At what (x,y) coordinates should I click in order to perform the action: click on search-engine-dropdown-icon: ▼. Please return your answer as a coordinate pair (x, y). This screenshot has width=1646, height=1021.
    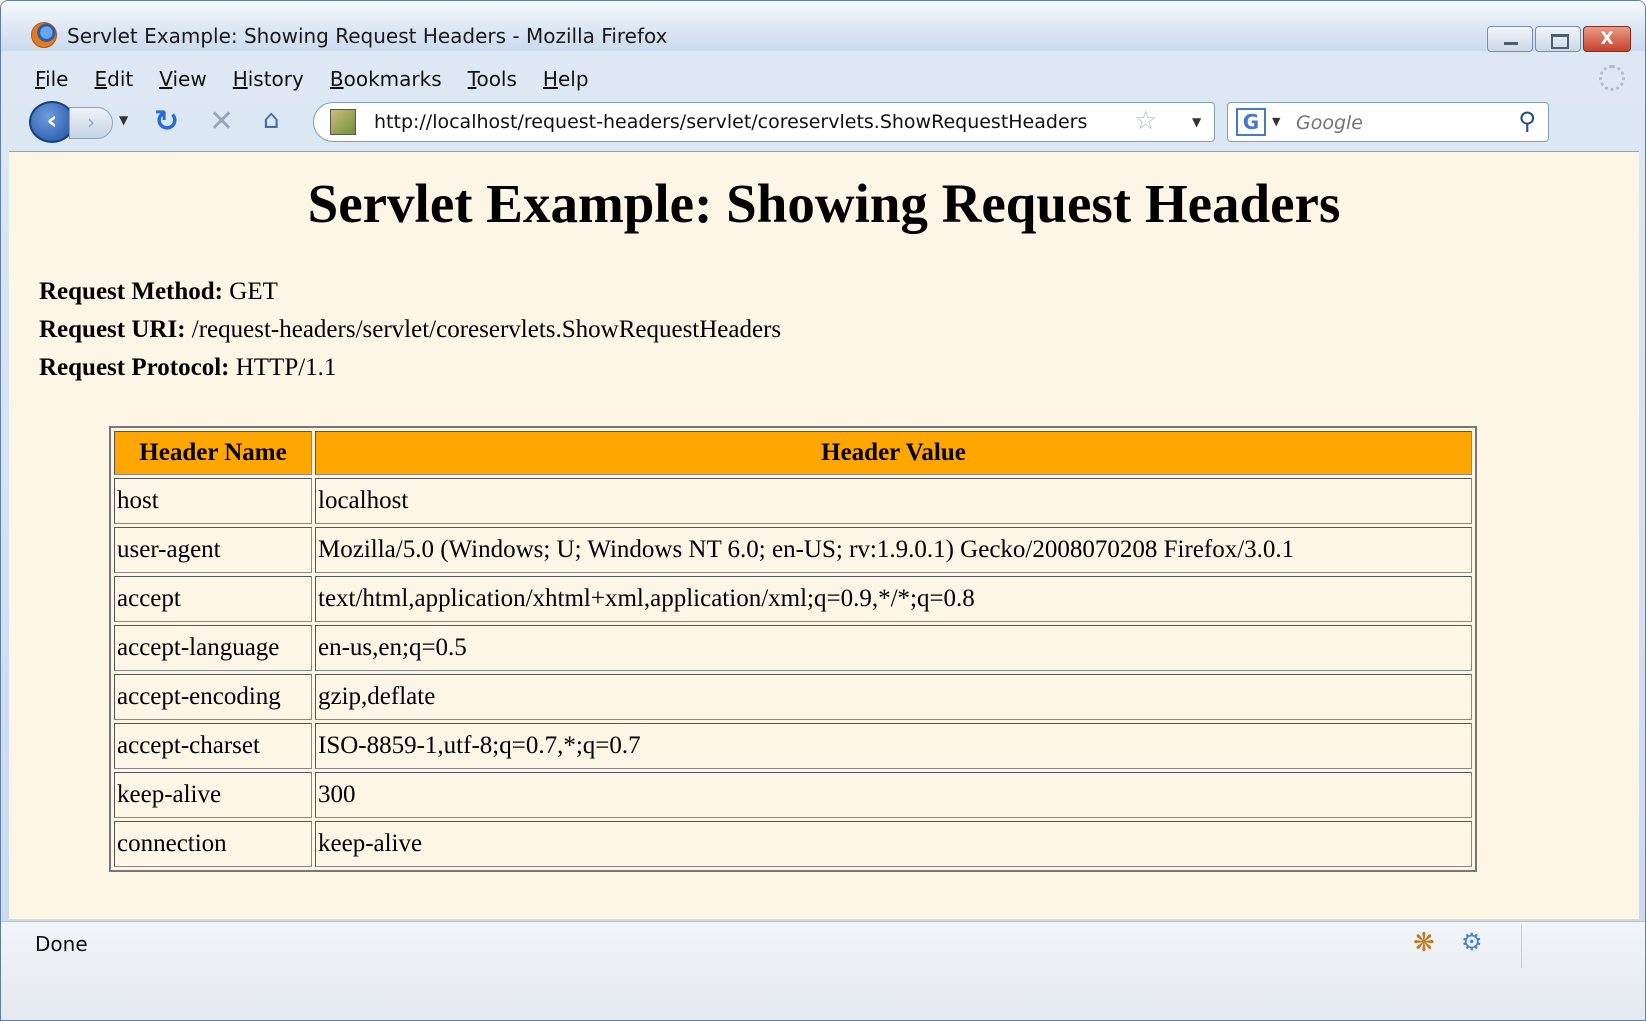
    Looking at the image, I should click on (1276, 121).